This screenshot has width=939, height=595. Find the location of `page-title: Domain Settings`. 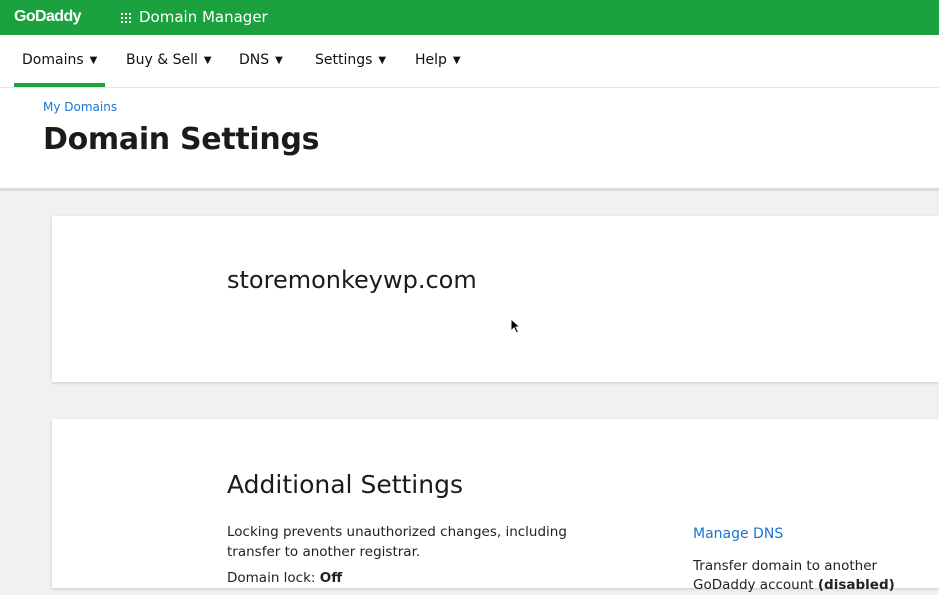

page-title: Domain Settings is located at coordinates (181, 139).